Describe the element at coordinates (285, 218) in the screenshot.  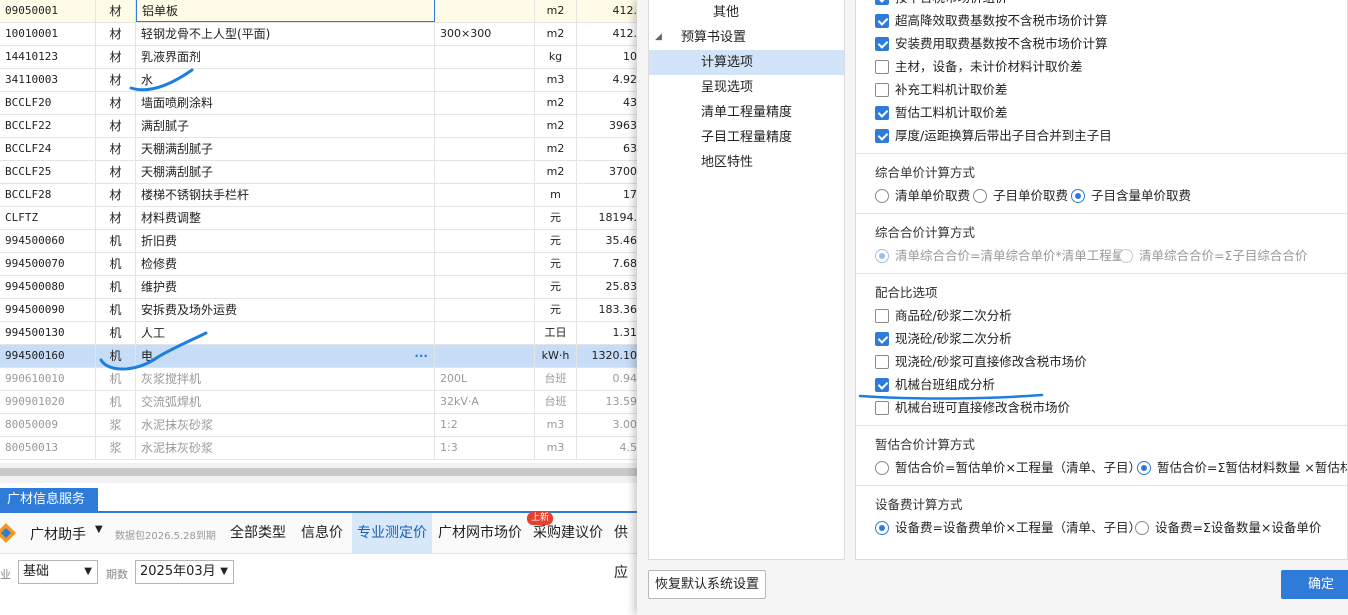
I see `cell-name: 材料费调整` at that location.